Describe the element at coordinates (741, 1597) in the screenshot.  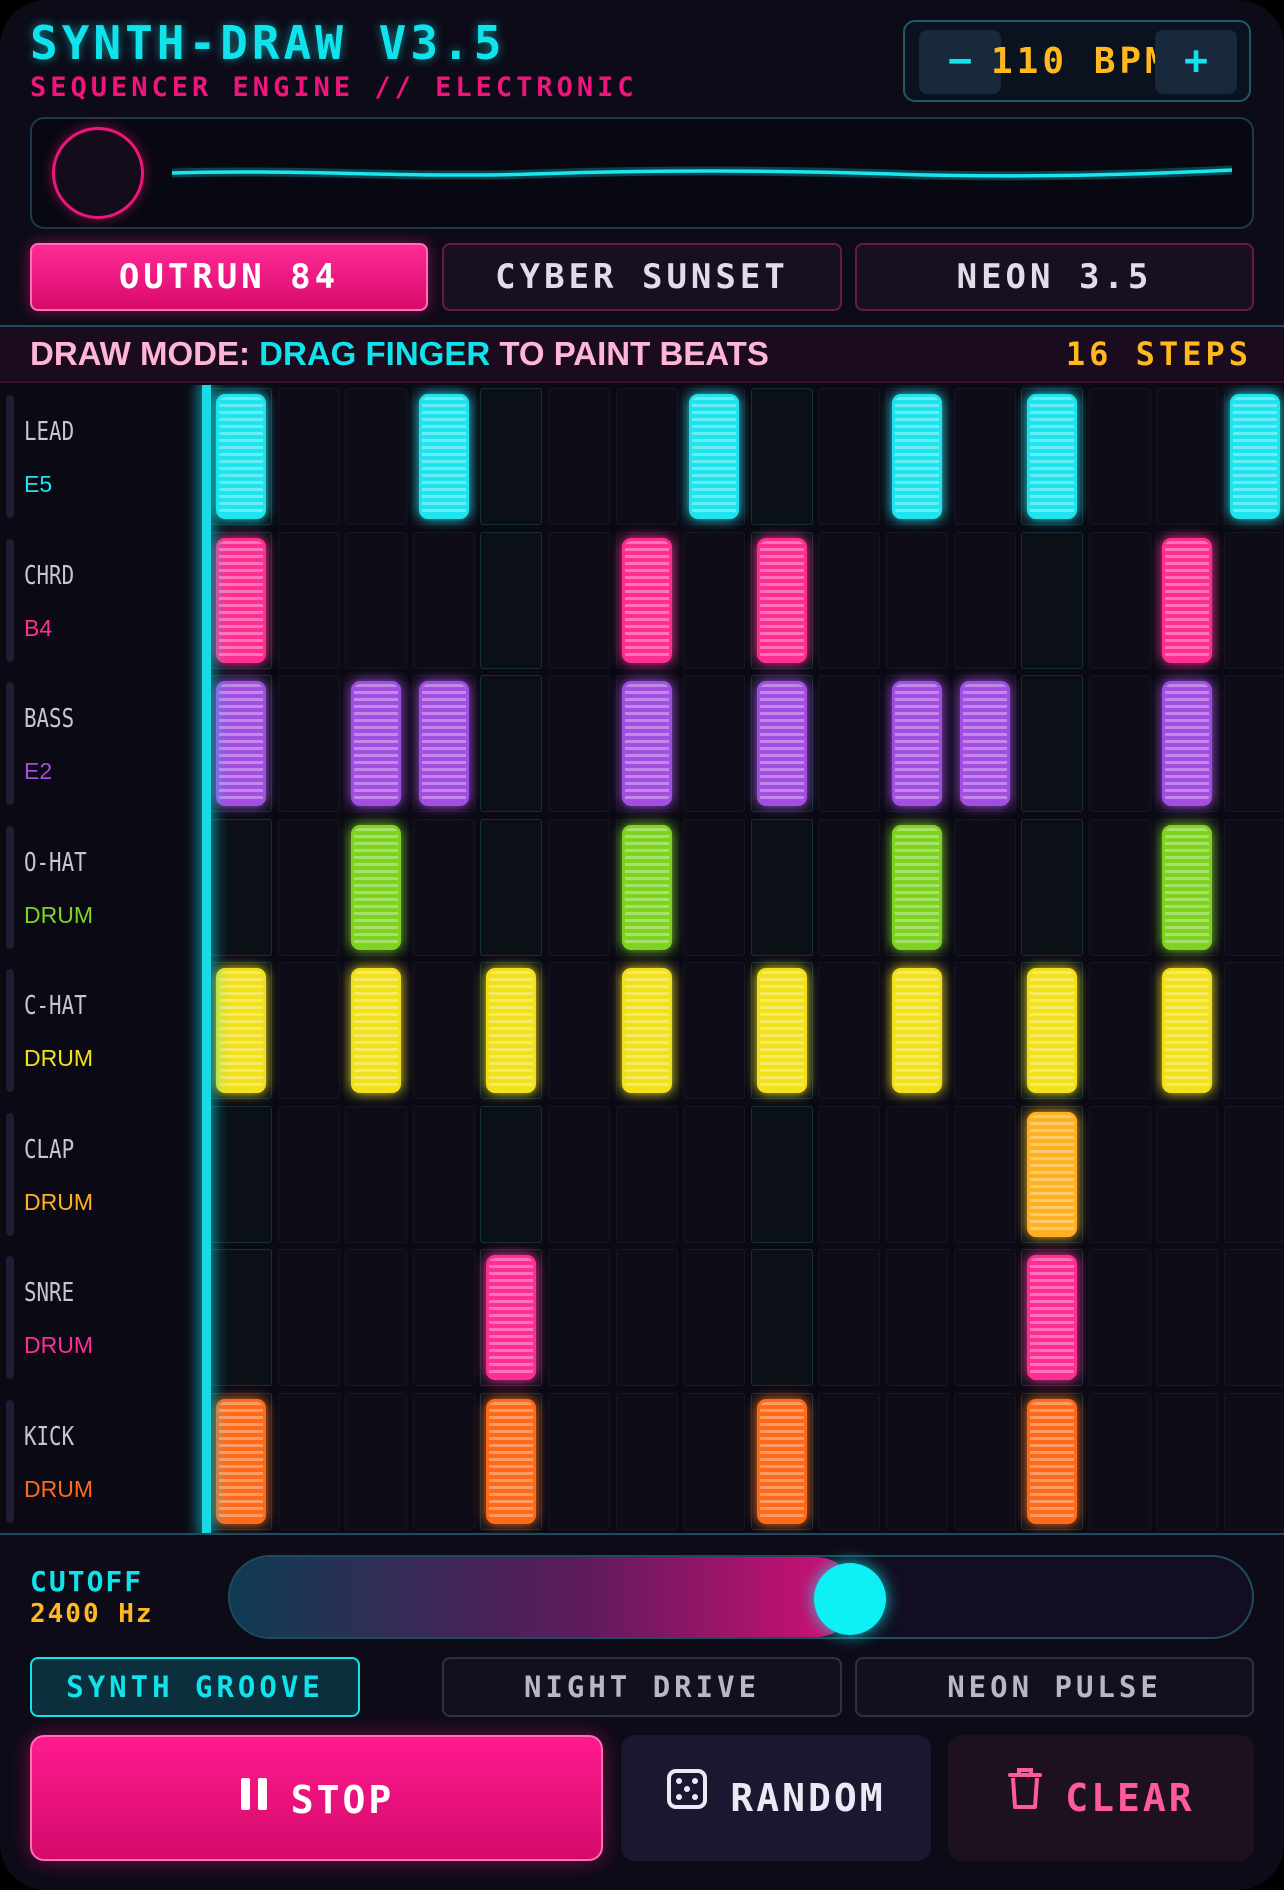
I see `cutoff-slider` at that location.